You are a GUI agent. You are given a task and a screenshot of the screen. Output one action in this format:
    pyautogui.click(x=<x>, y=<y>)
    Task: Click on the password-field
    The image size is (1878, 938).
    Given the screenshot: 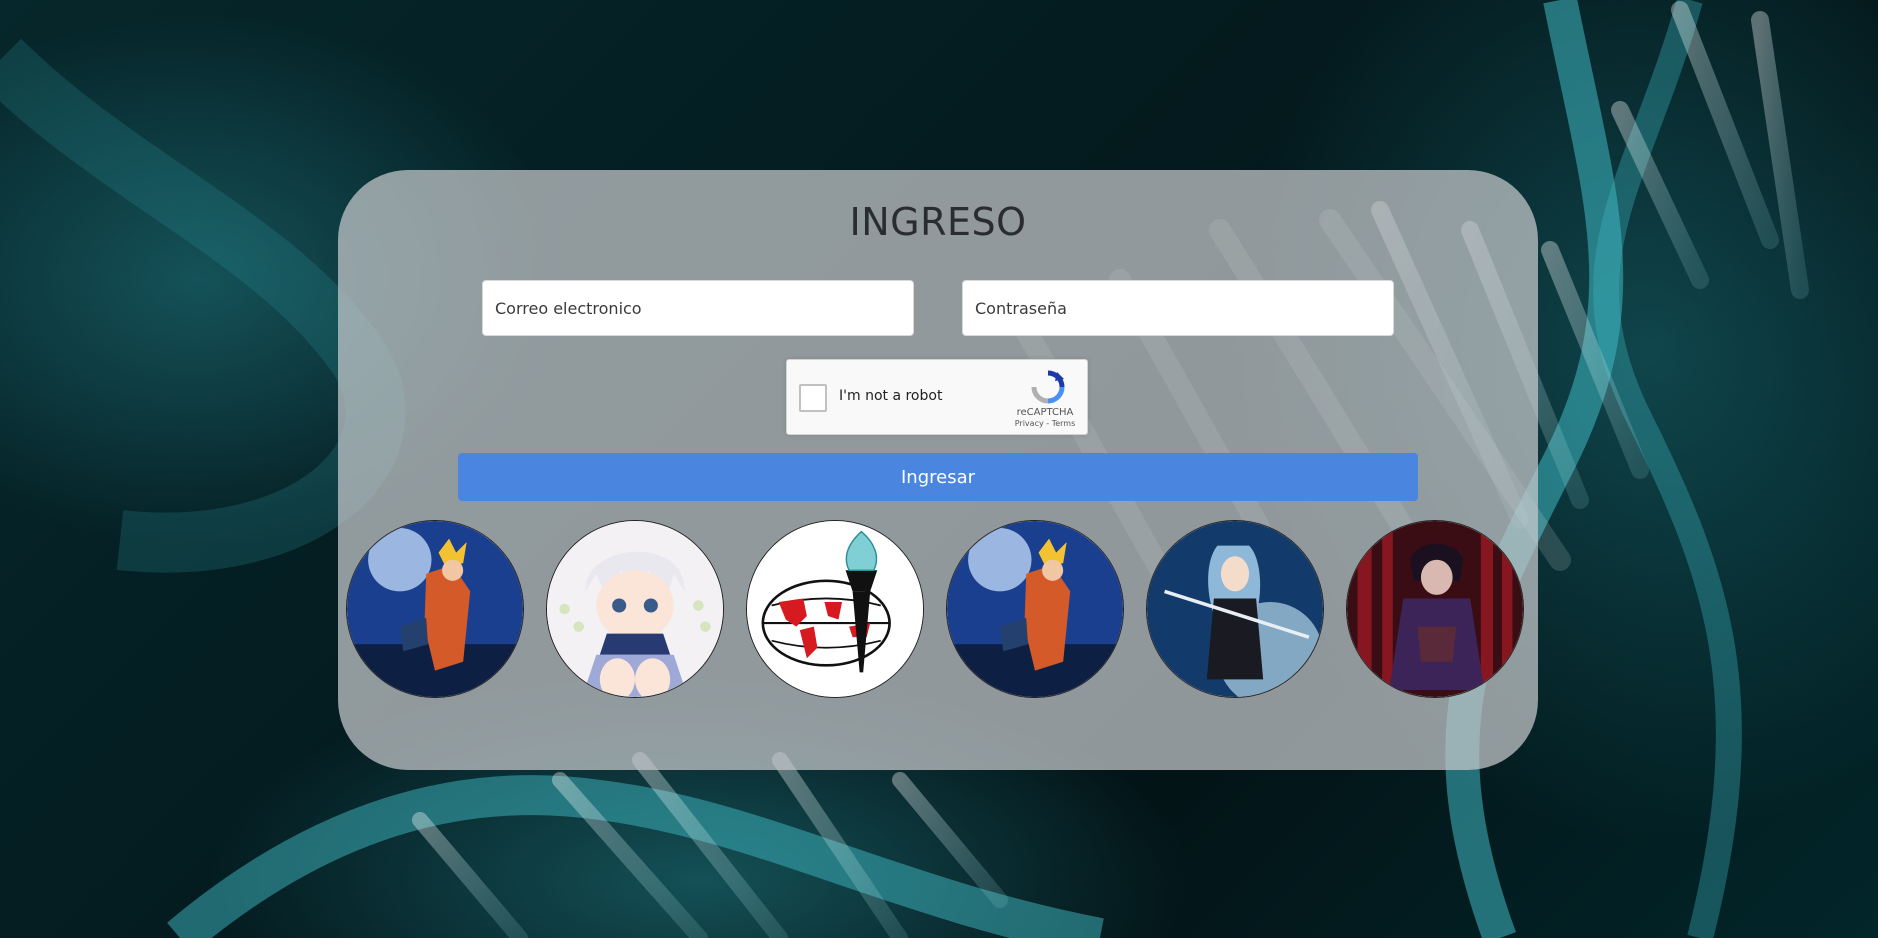 What is the action you would take?
    pyautogui.click(x=1178, y=308)
    